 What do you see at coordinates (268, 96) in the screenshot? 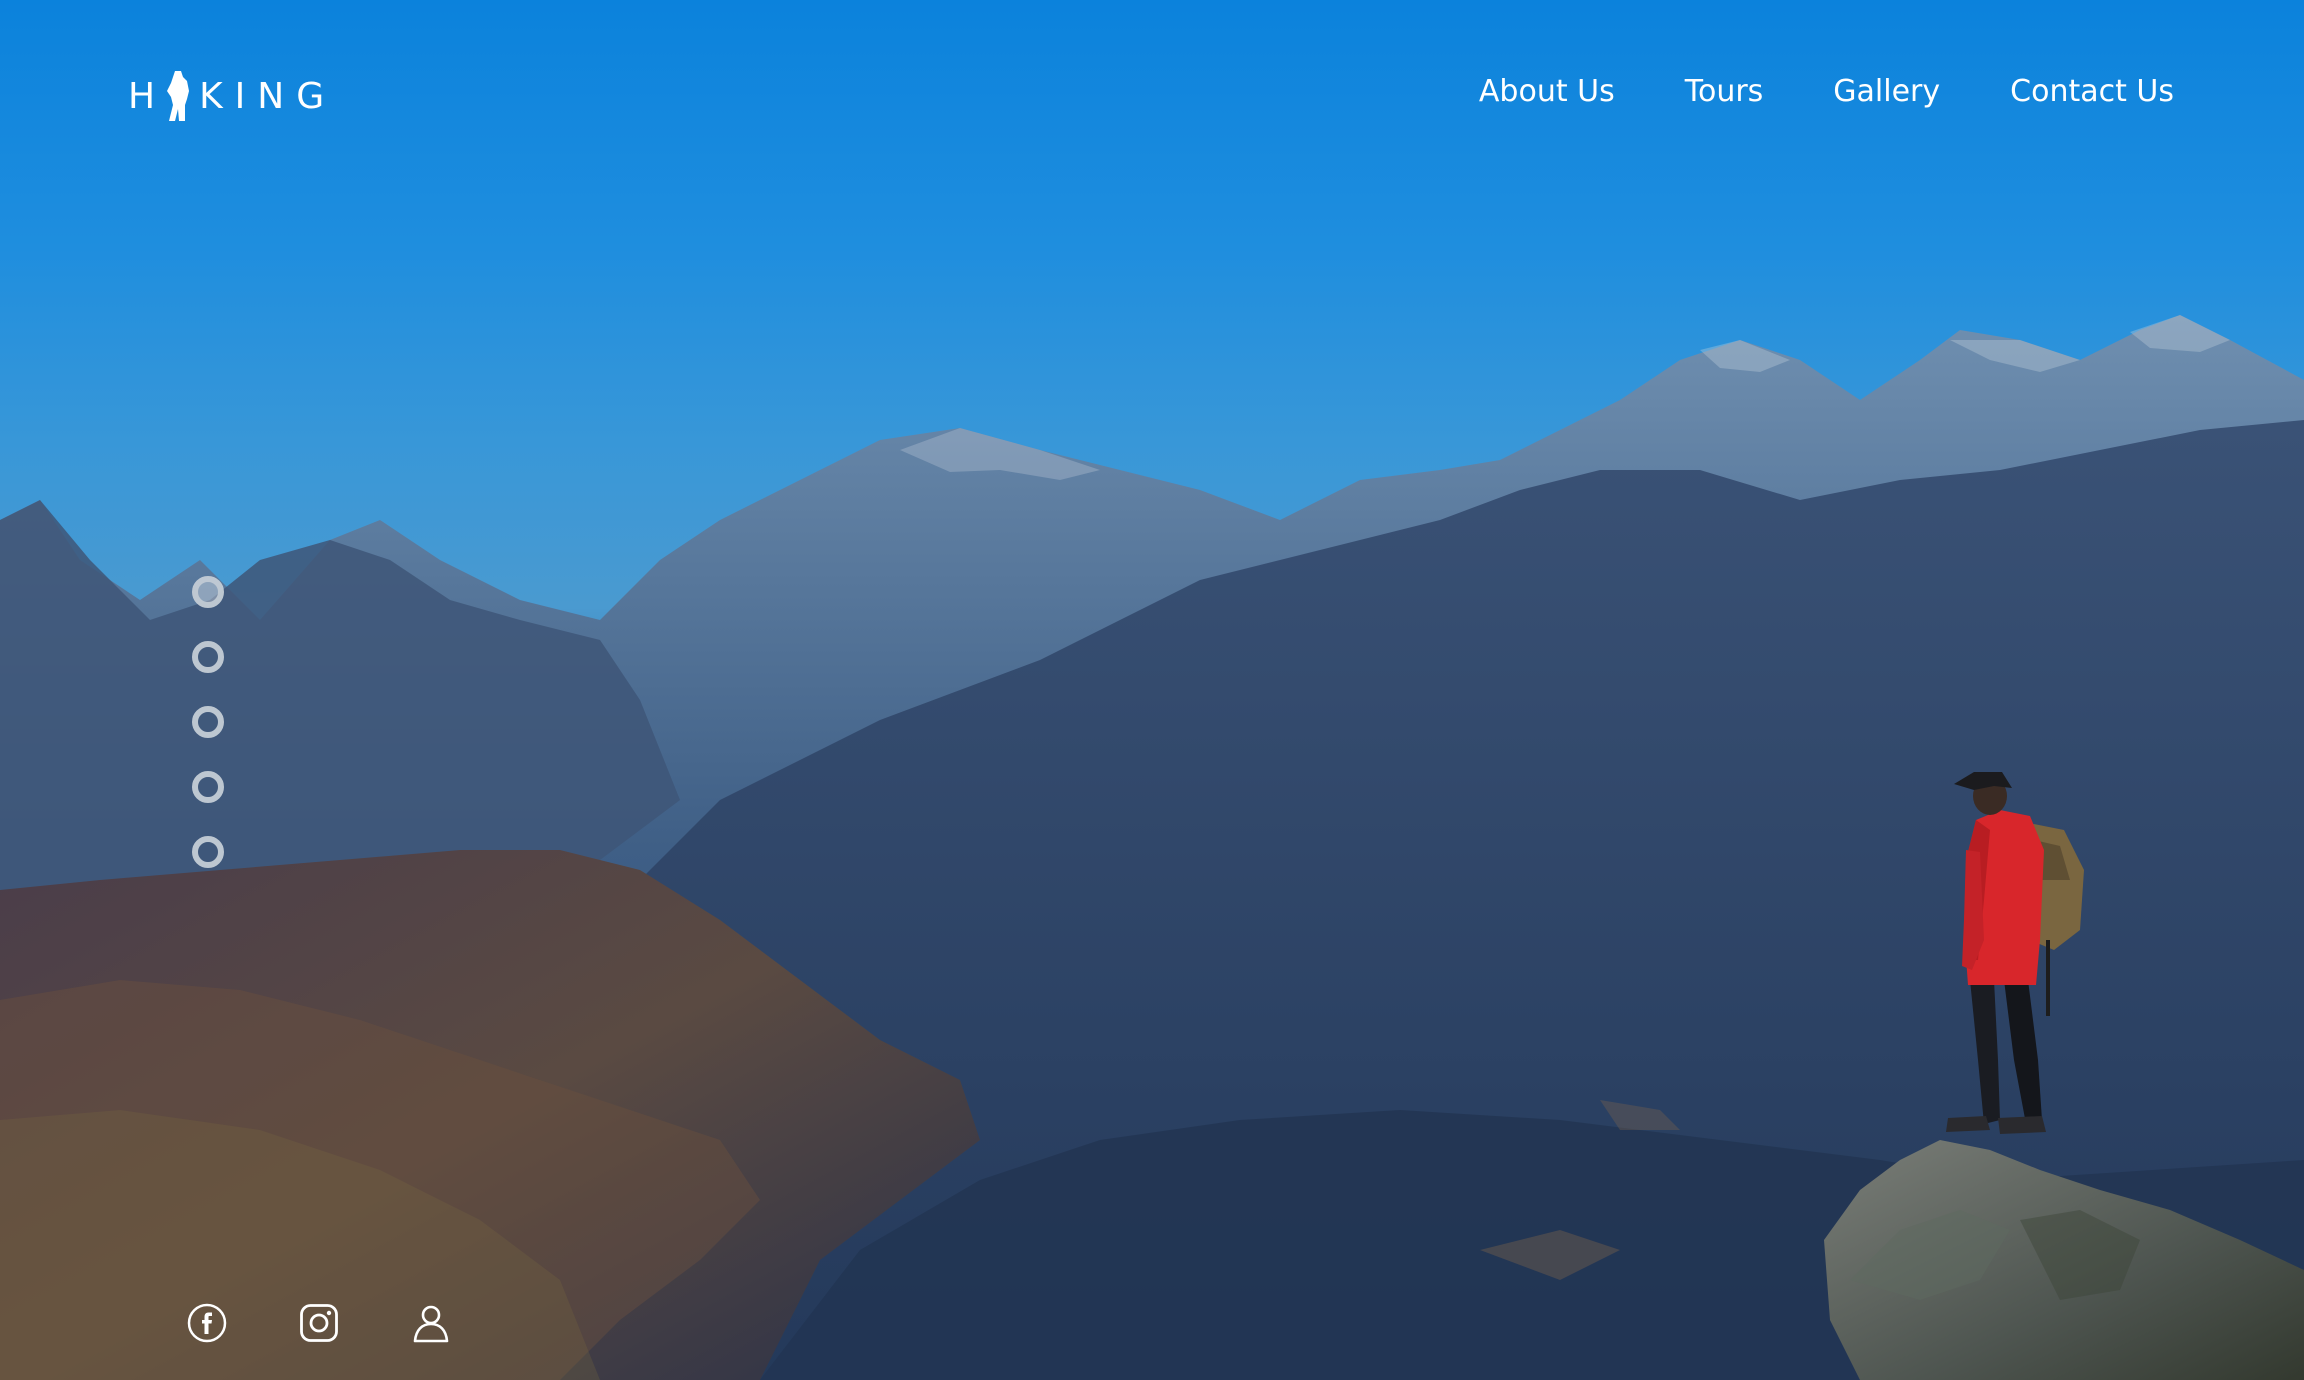
I see `logo-text-suffix: KING` at bounding box center [268, 96].